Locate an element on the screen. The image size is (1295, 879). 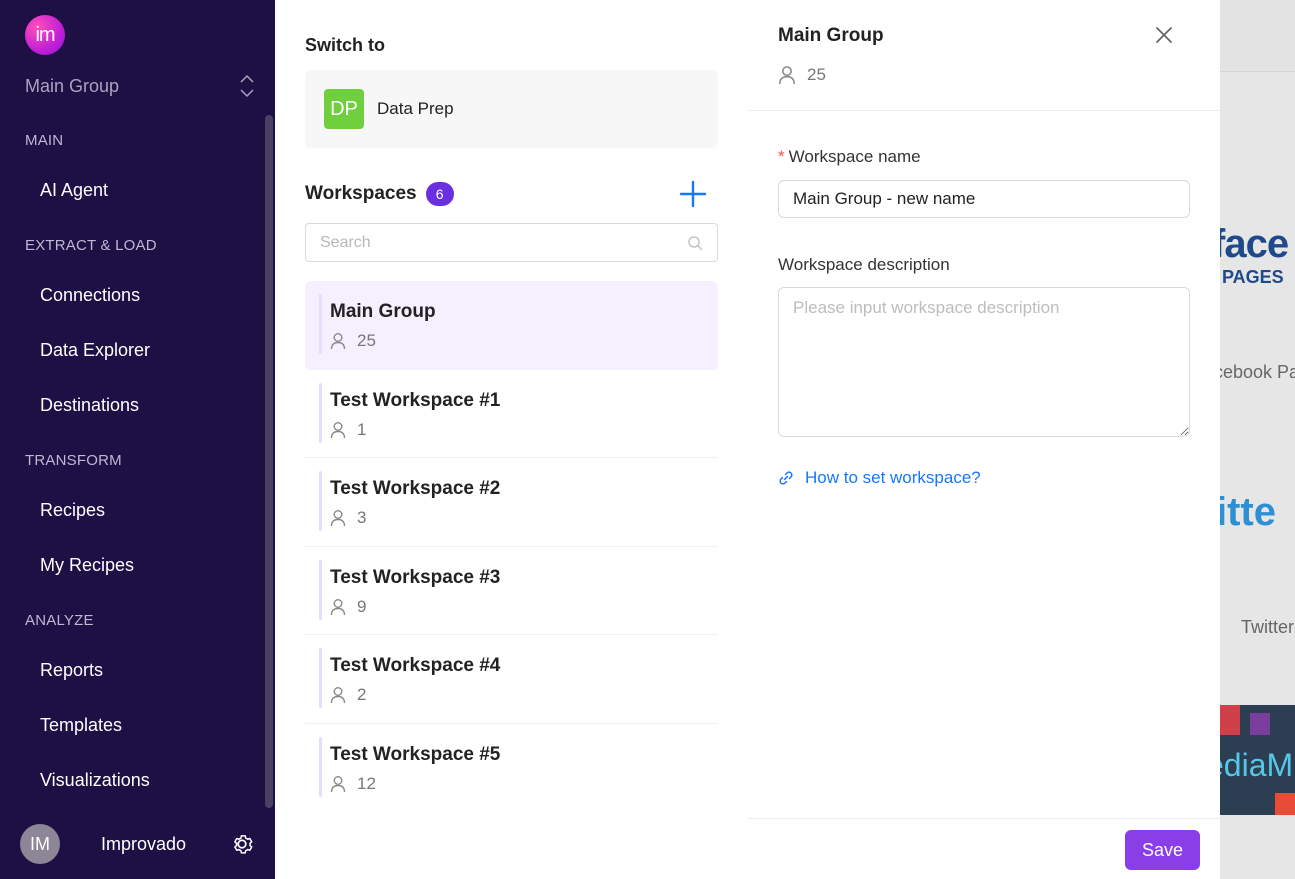
workspace-item: Test Workspace #5 12 is located at coordinates (511, 768).